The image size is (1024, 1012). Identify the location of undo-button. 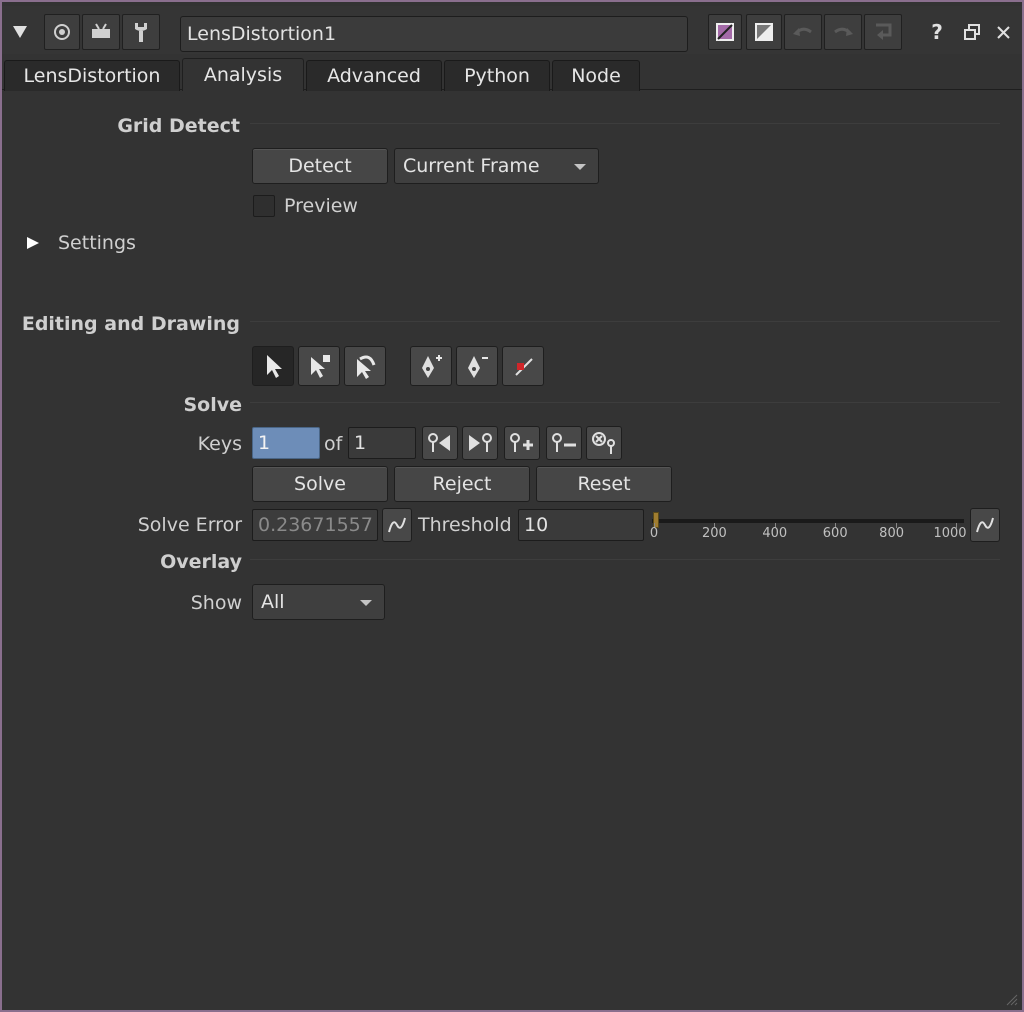
(803, 32).